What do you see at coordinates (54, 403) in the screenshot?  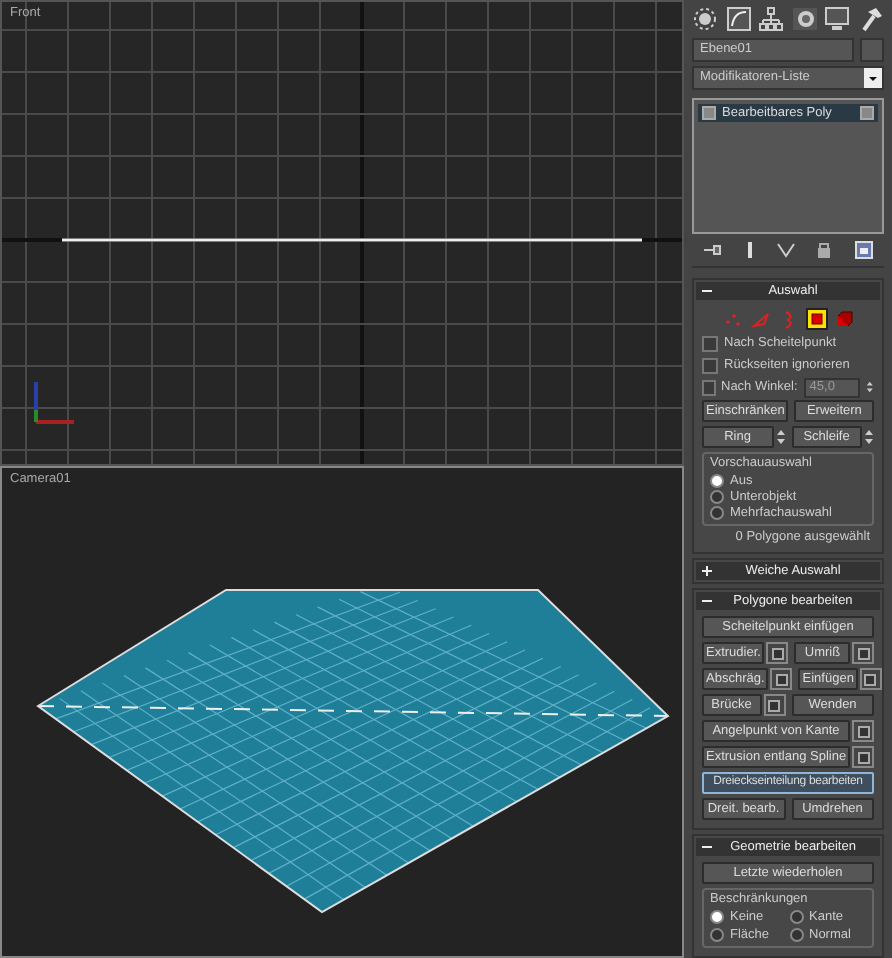 I see `axis-gizmo-icon` at bounding box center [54, 403].